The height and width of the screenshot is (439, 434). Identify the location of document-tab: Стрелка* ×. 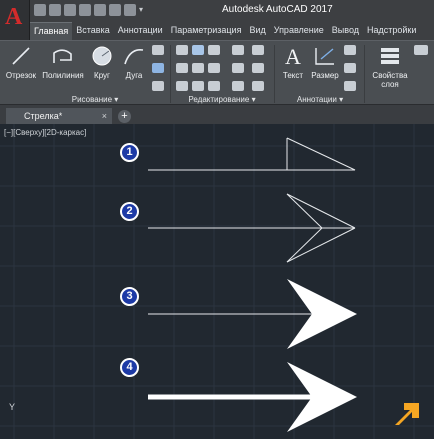
(59, 116).